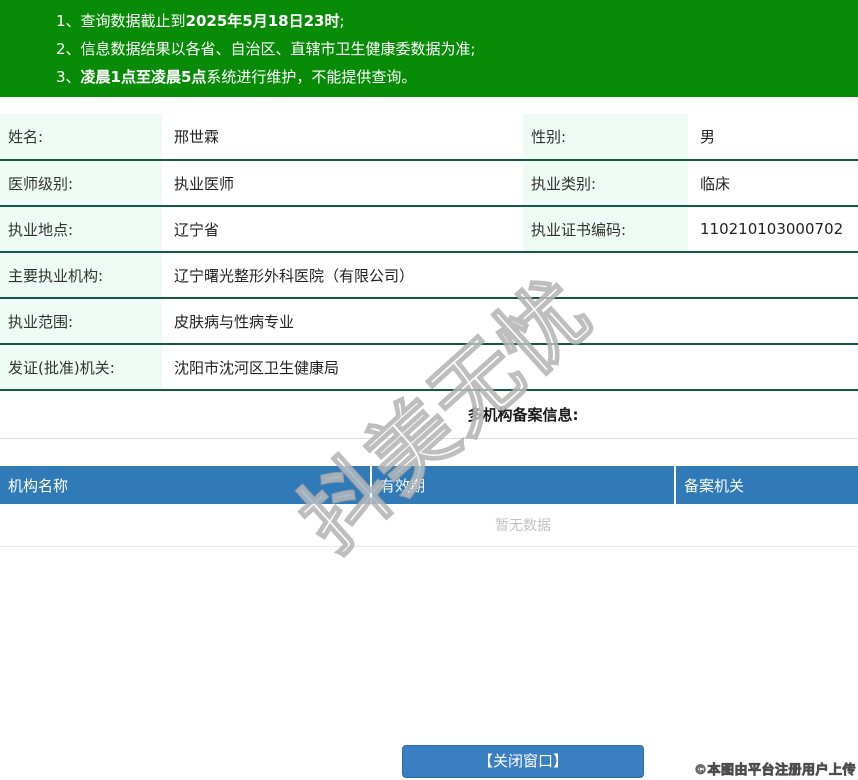 The image size is (858, 780). Describe the element at coordinates (68, 21) in the screenshot. I see `notice-1-num: 1、` at that location.